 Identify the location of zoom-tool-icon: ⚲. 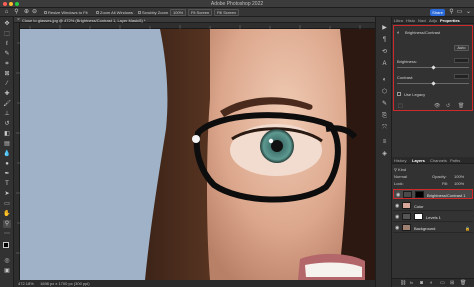
(16, 12).